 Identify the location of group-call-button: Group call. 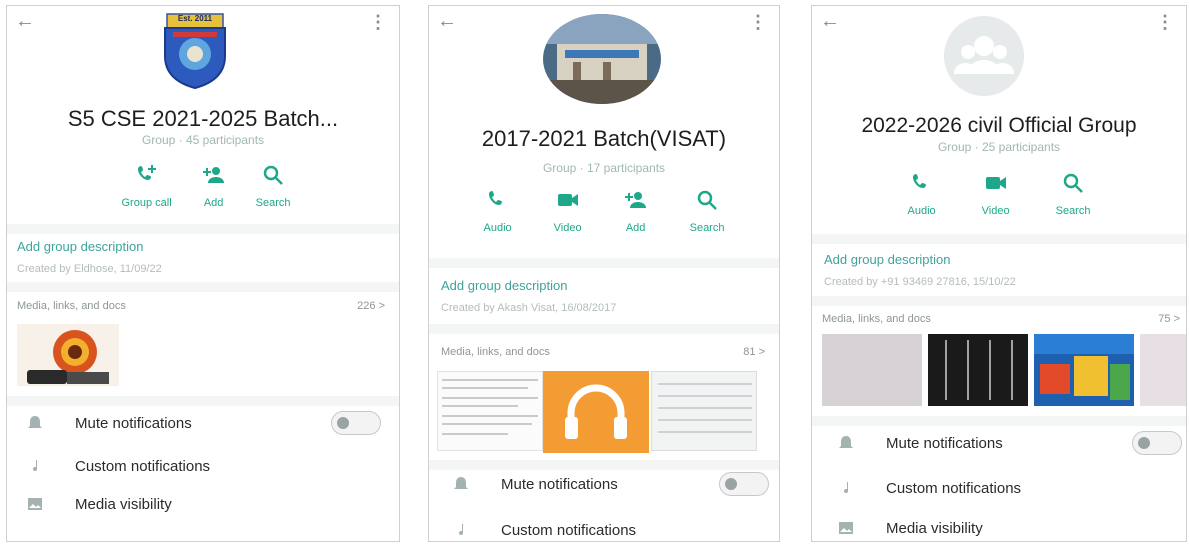
(147, 186).